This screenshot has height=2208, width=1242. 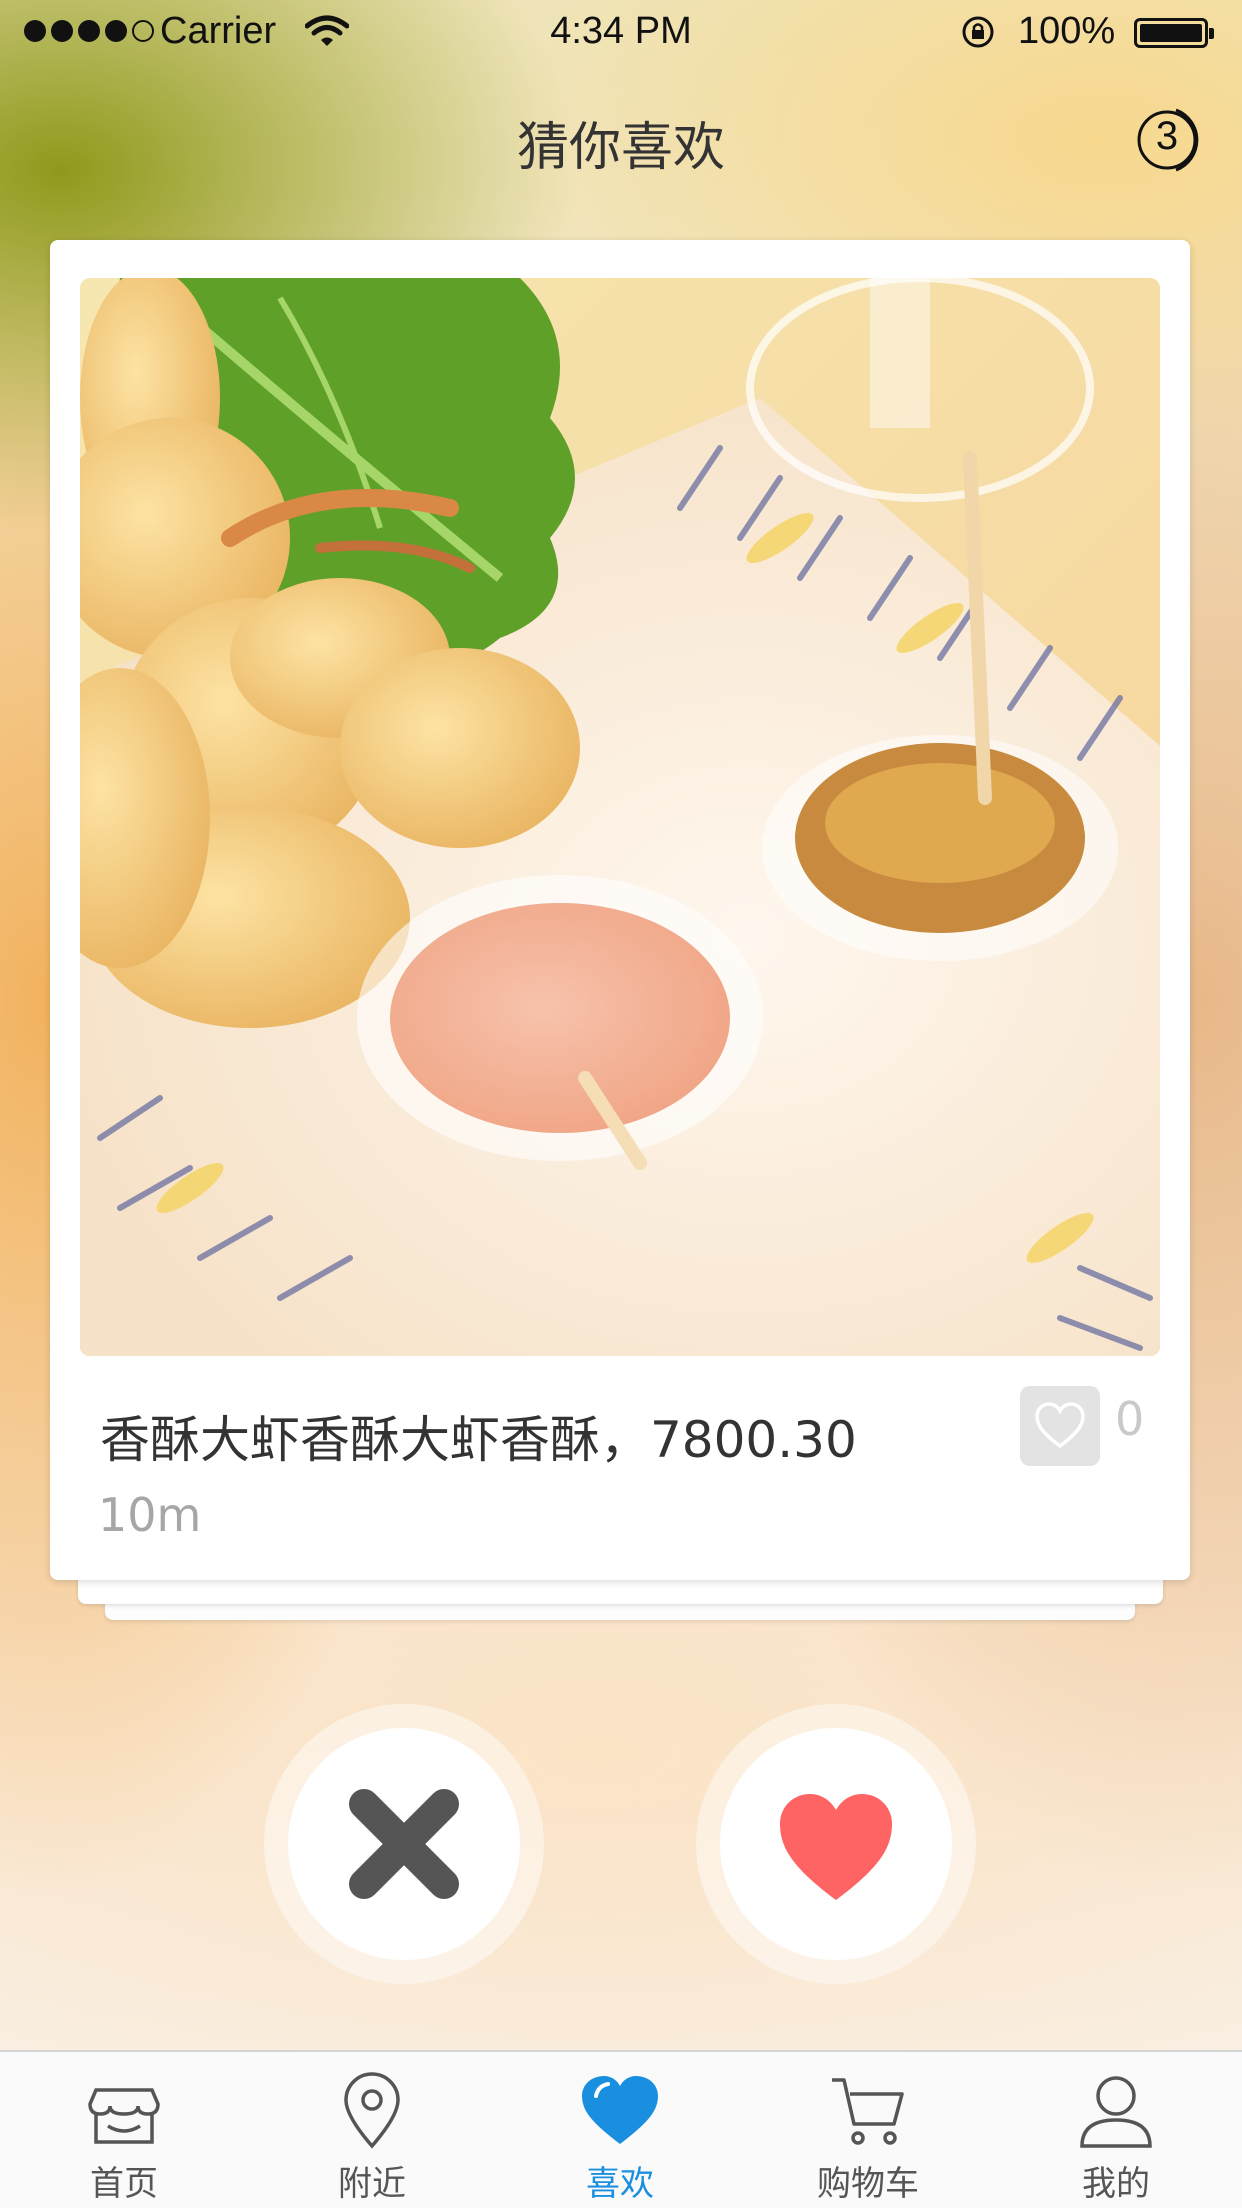 I want to click on tab-cart-label: 购物车, so click(x=868, y=2184).